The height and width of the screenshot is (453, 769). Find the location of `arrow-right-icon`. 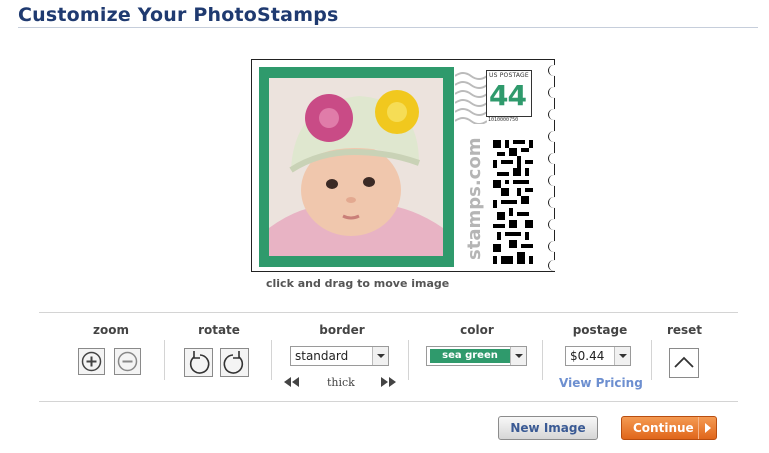

arrow-right-icon is located at coordinates (707, 428).